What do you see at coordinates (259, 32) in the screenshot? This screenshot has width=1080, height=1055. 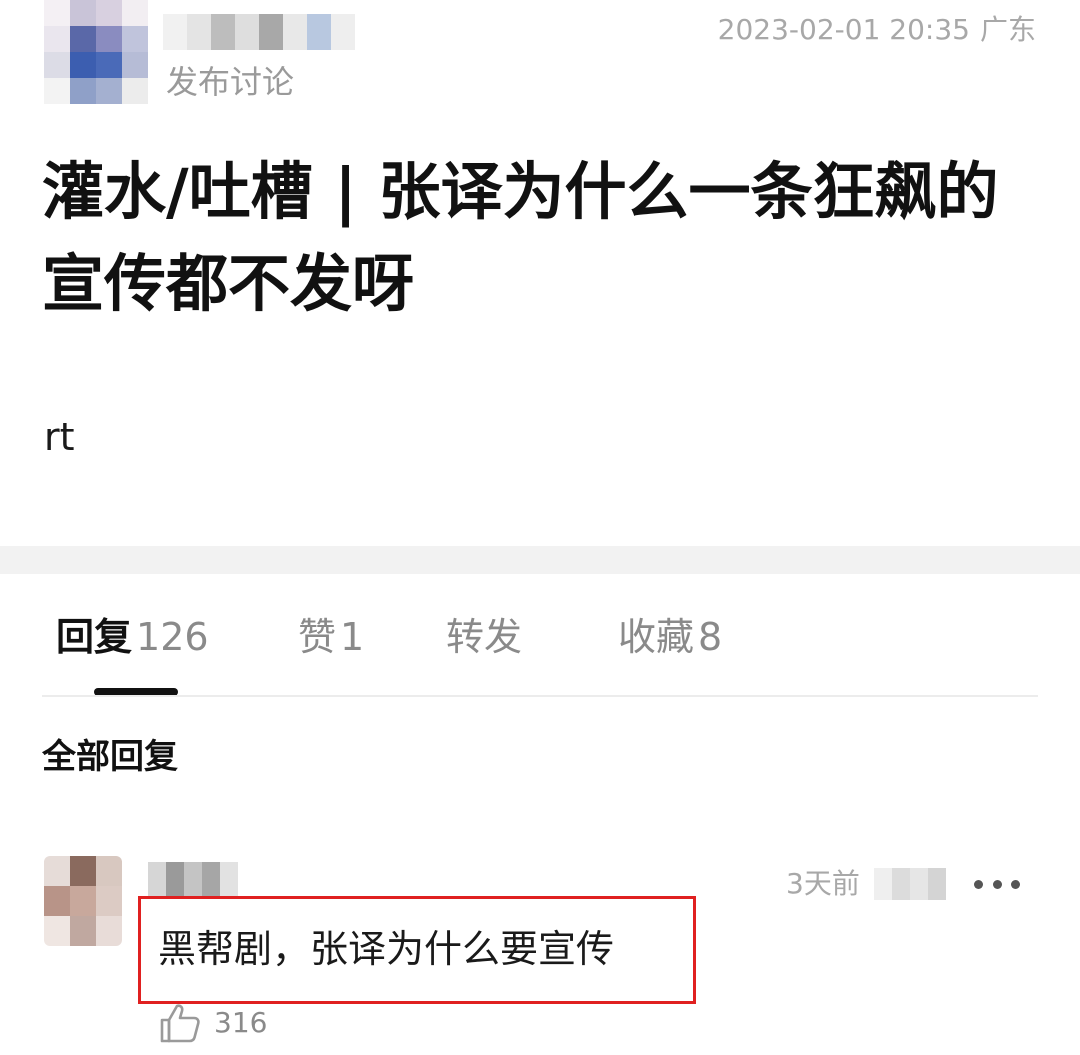 I see `author-name-blurred` at bounding box center [259, 32].